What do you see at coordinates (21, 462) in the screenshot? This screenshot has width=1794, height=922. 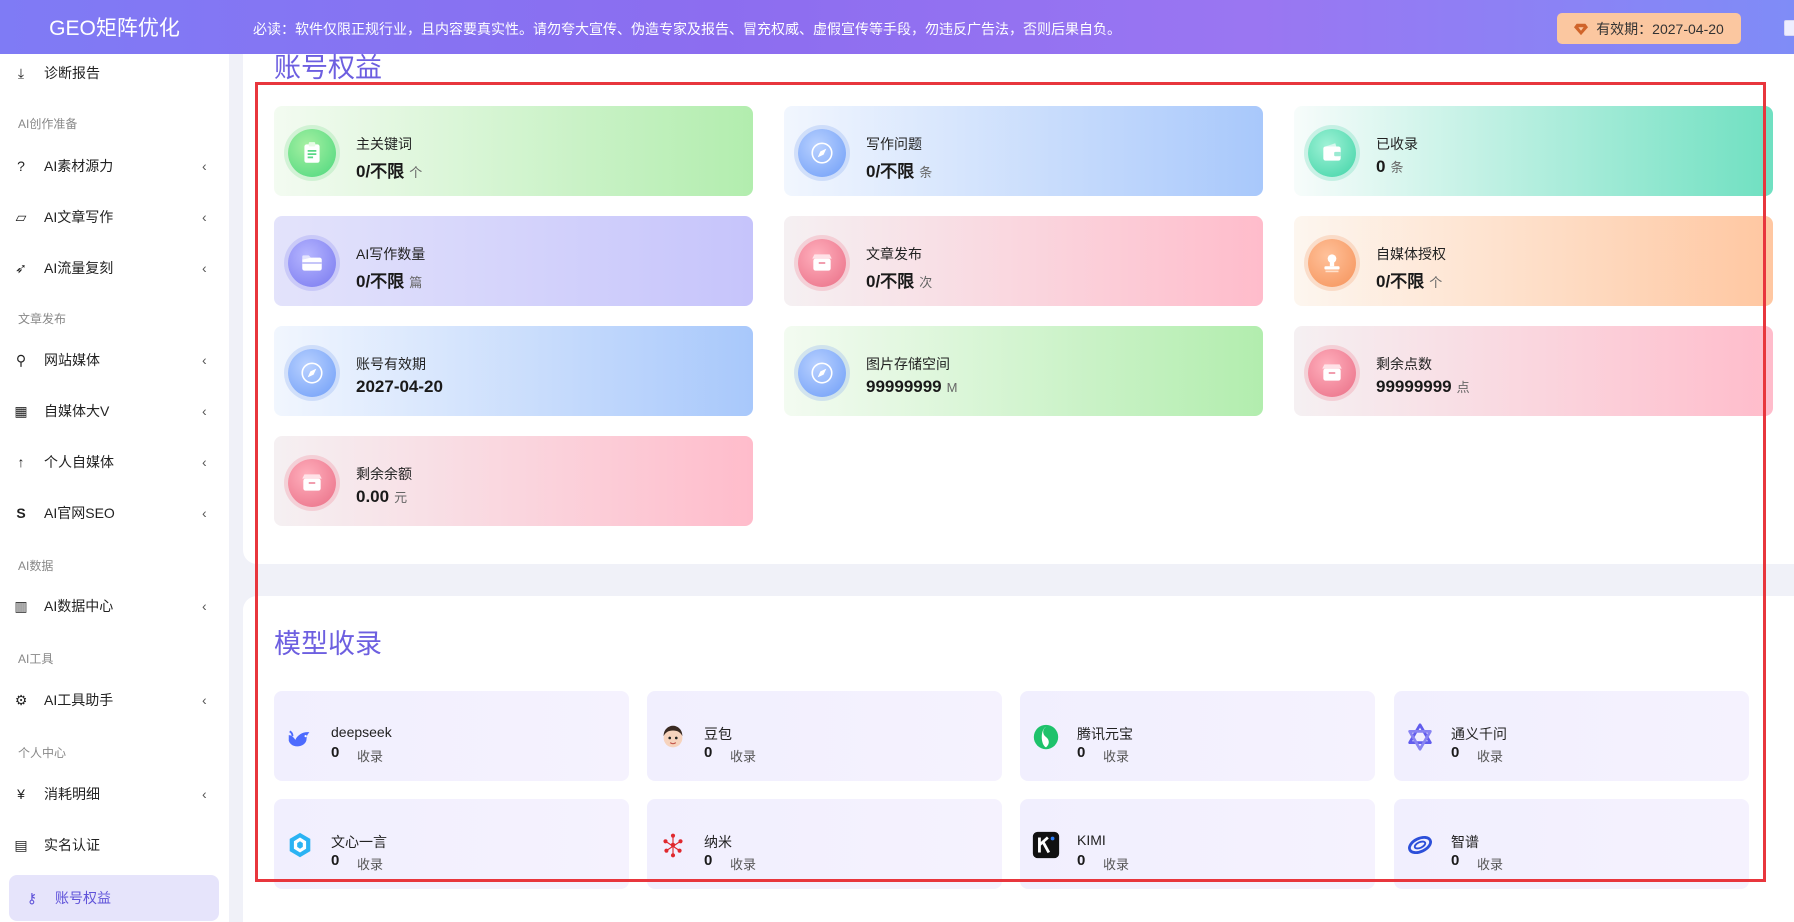 I see `arrow-up-icon: ↑` at bounding box center [21, 462].